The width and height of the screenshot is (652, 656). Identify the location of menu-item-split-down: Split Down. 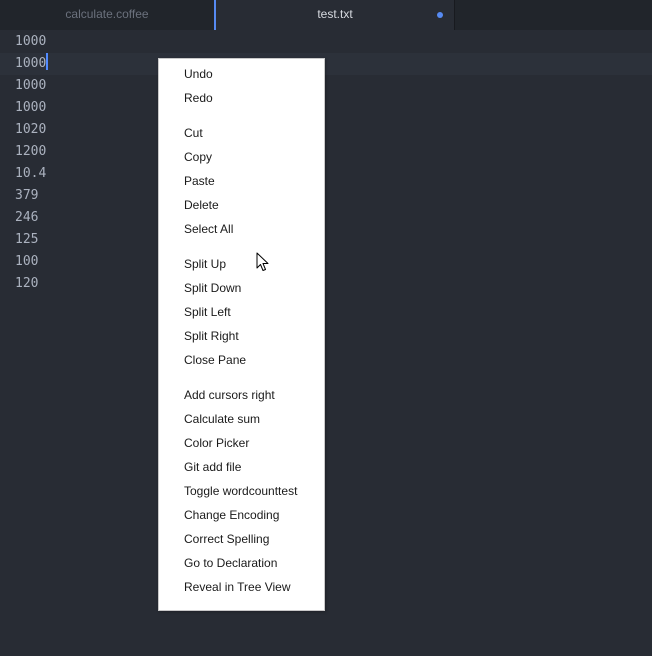
(241, 288).